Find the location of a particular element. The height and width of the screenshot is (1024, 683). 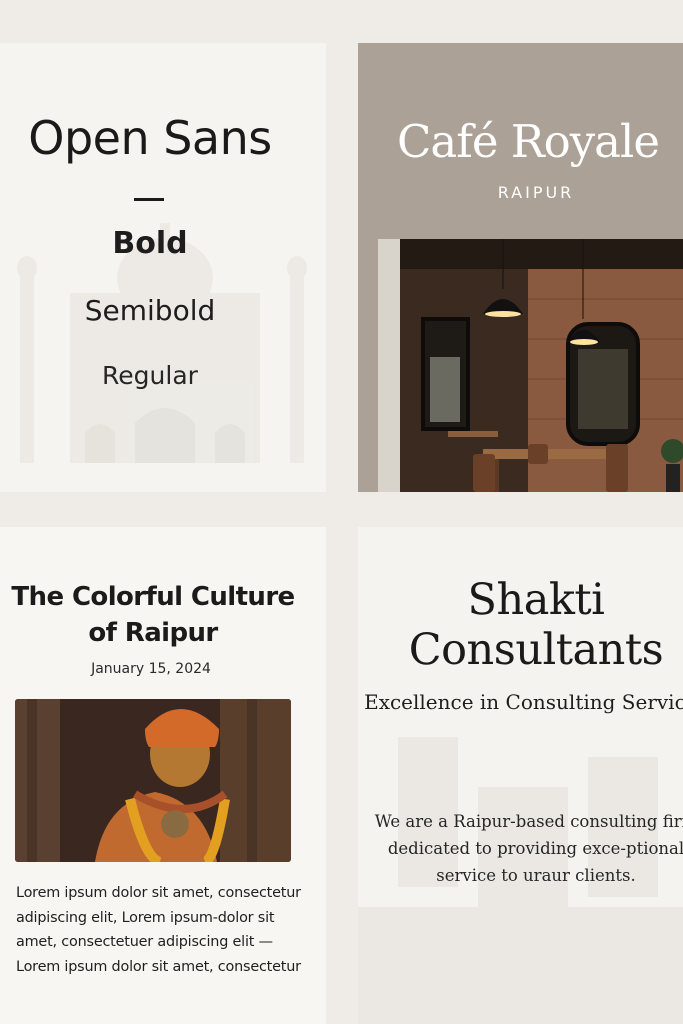

font-name-heading: Open Sans is located at coordinates (150, 138).